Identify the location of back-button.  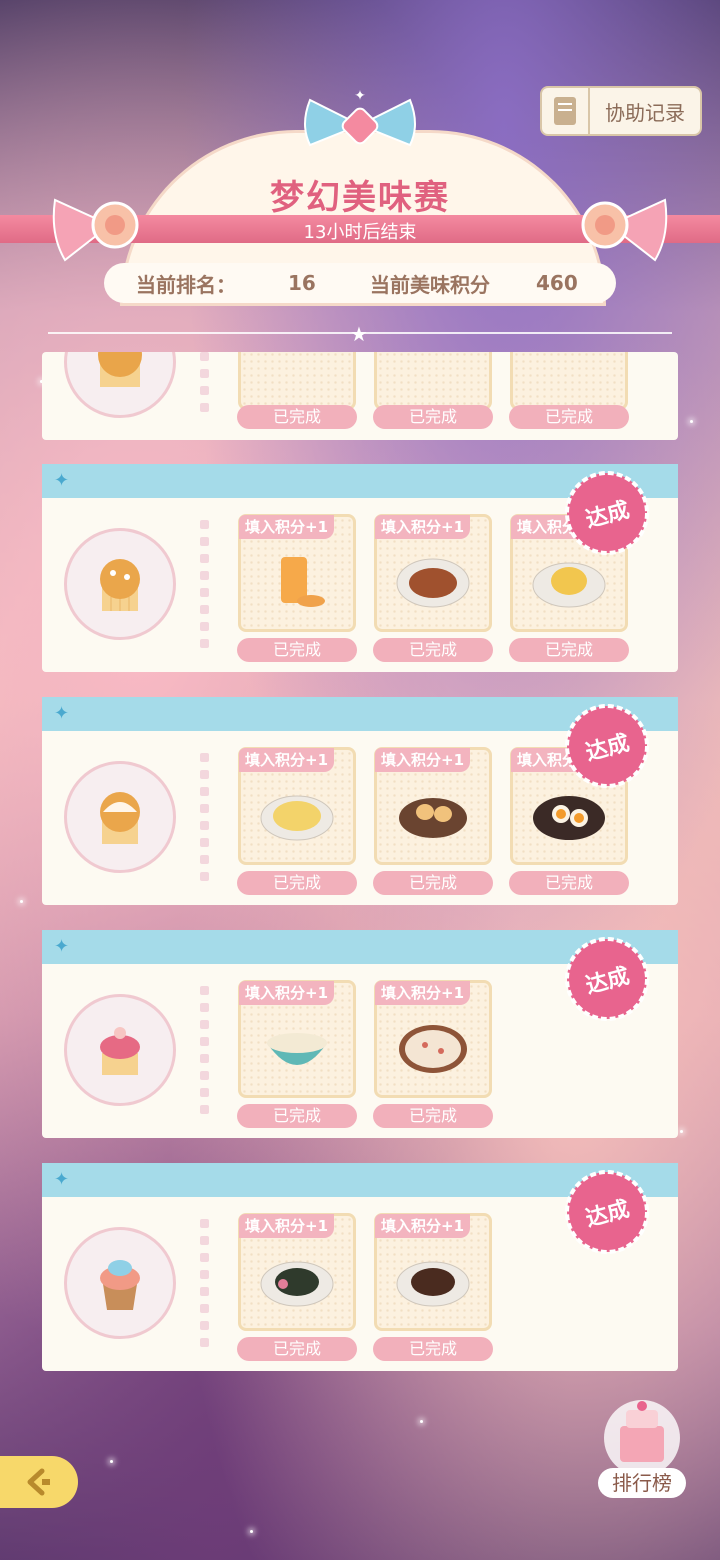
(39, 1482).